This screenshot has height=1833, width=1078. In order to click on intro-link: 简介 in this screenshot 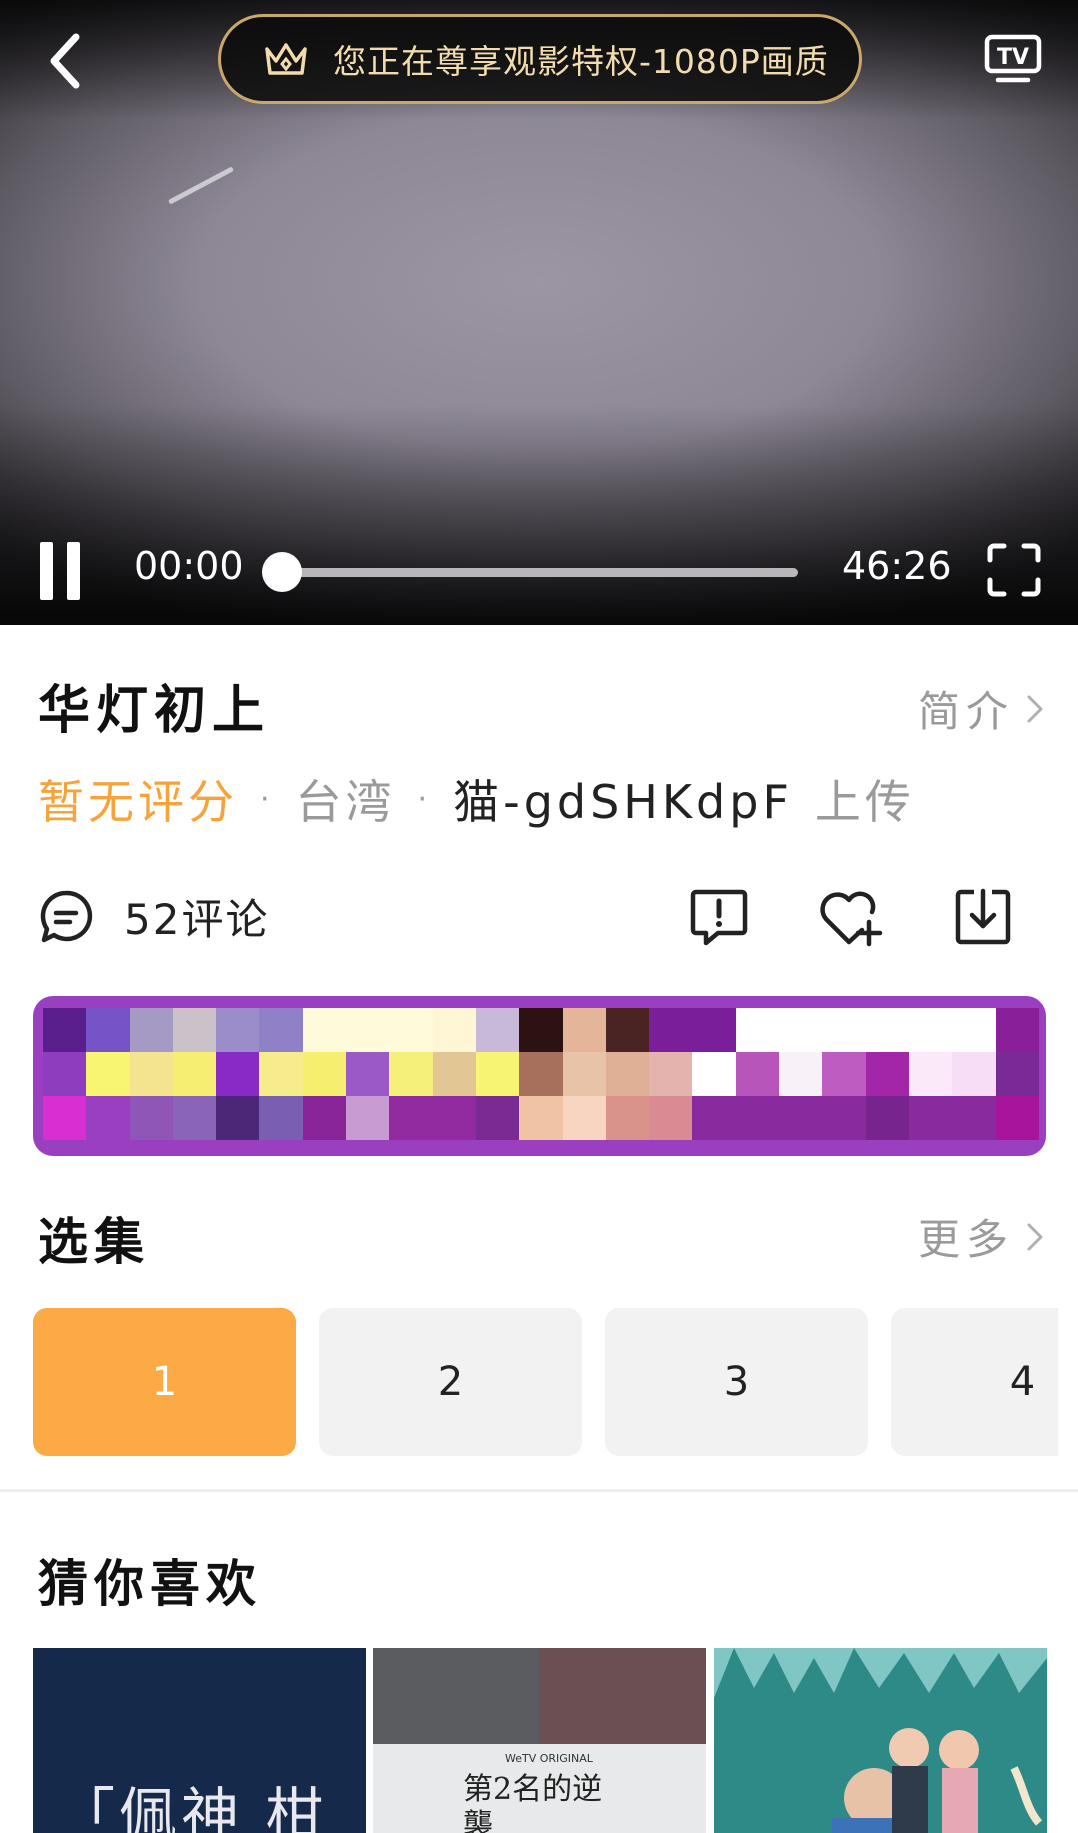, I will do `click(981, 708)`.